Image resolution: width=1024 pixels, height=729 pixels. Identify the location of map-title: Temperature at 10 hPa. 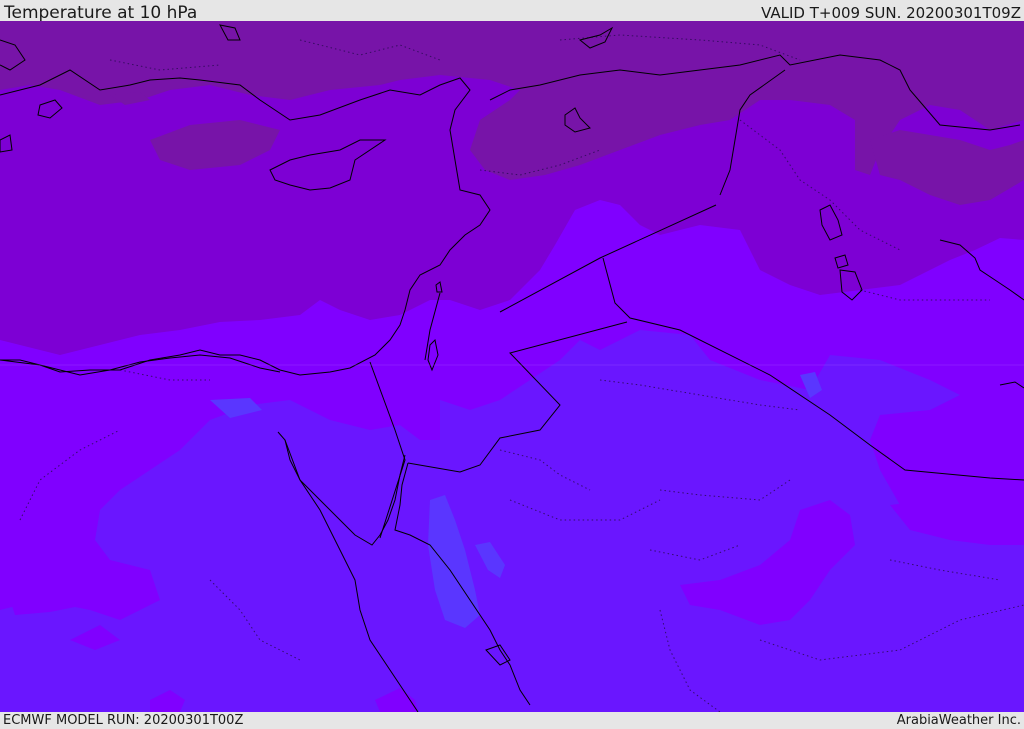
(101, 13).